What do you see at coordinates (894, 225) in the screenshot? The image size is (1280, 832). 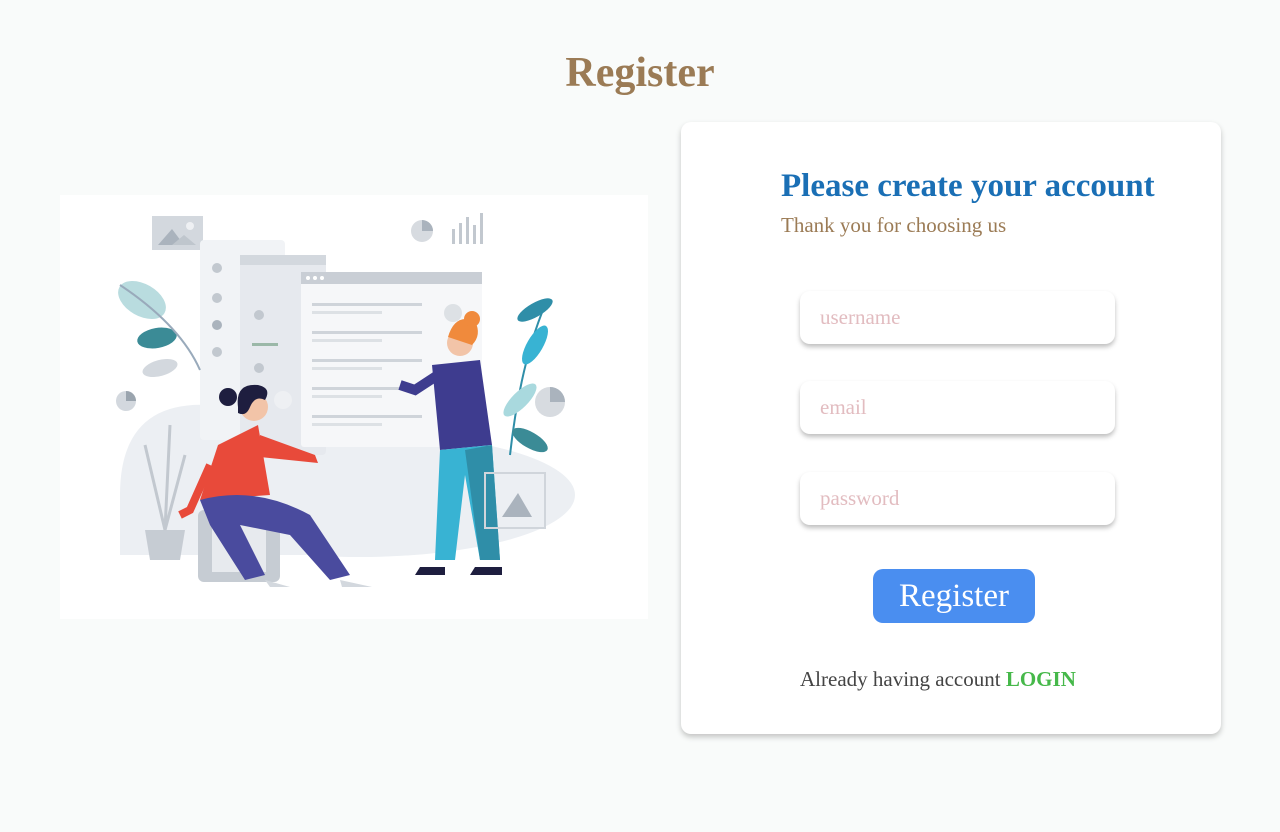 I see `form-subheading: Thank you for choosing us` at bounding box center [894, 225].